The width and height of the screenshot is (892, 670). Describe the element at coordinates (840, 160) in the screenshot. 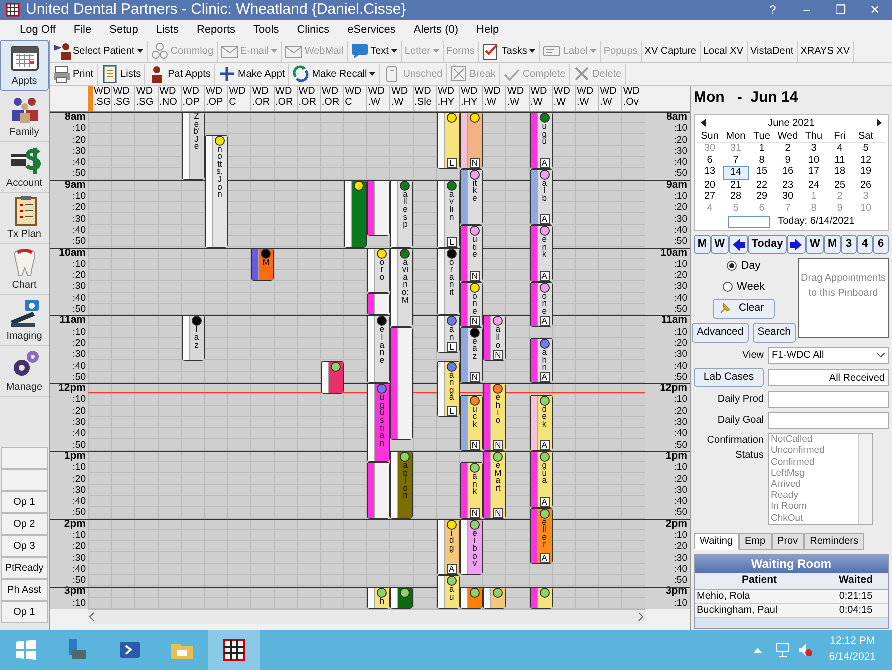

I see `calendar-day: 11` at that location.